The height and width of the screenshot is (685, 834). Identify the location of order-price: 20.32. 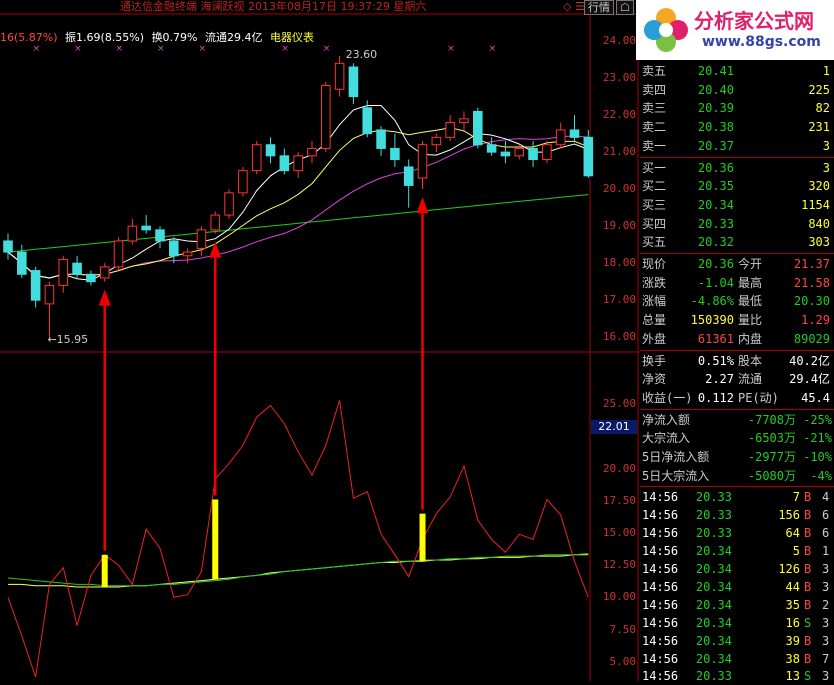
(715, 242).